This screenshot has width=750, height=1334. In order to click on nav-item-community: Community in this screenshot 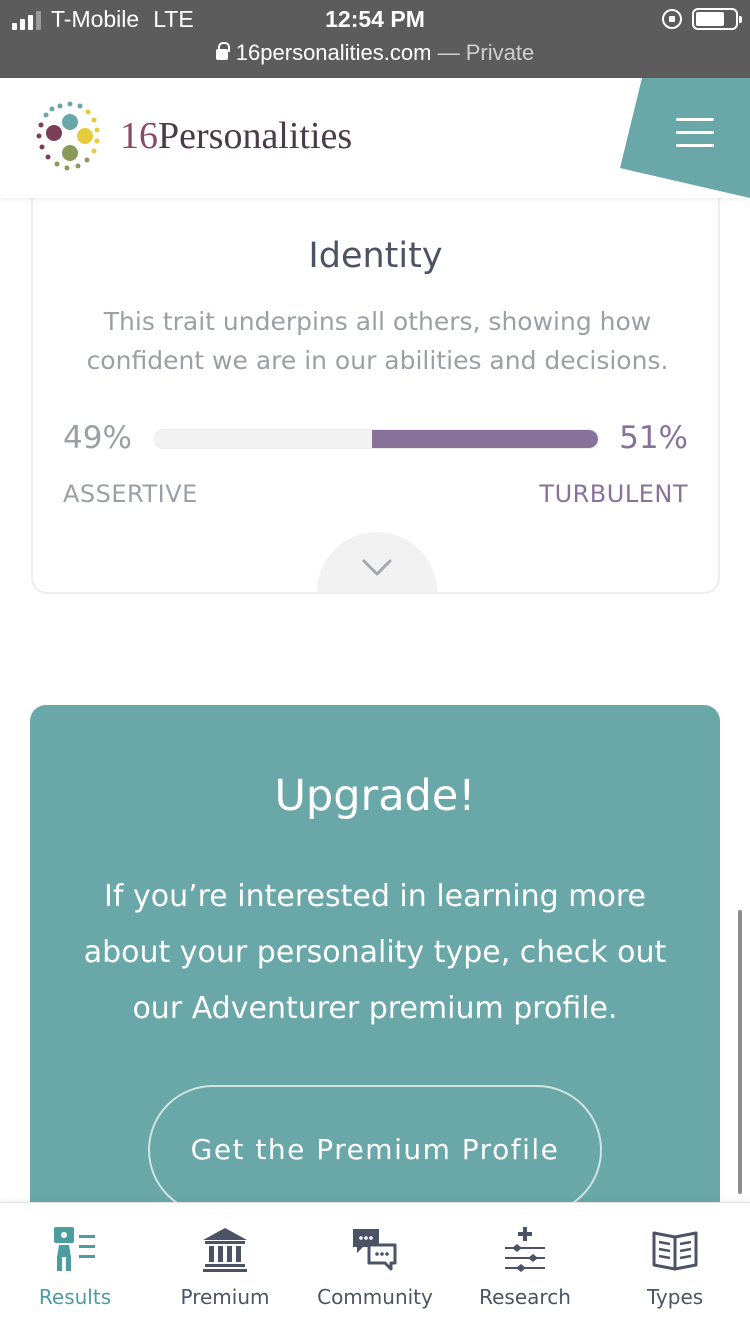, I will do `click(375, 1268)`.